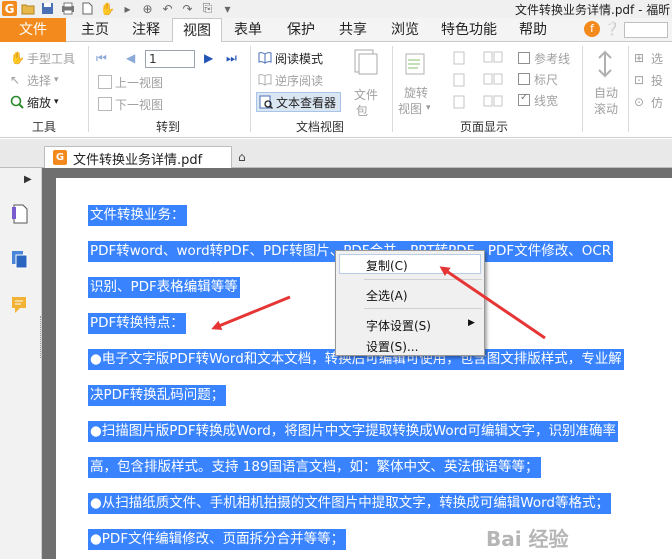 The image size is (672, 559). I want to click on rotate-view-icon, so click(416, 64).